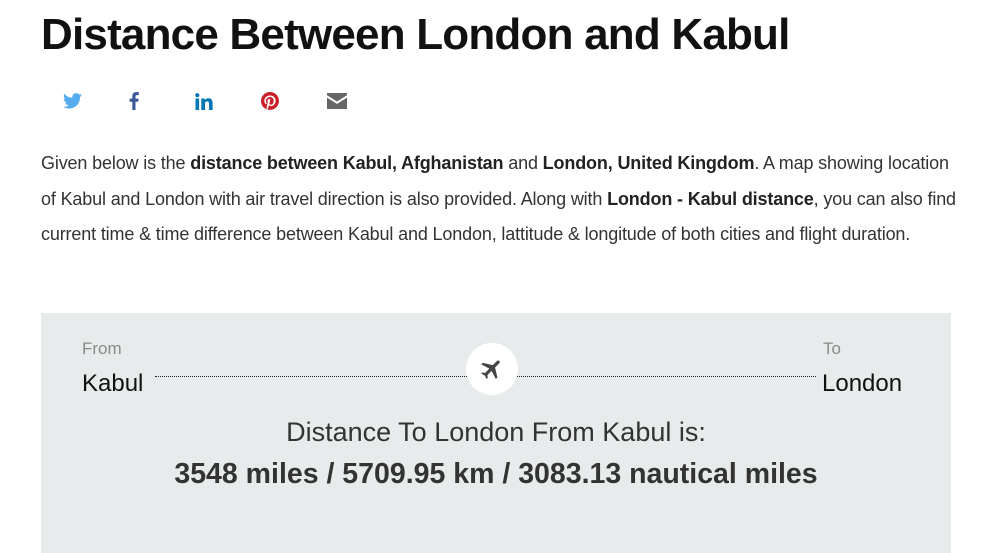 The width and height of the screenshot is (1003, 553). I want to click on to-city: London, so click(862, 383).